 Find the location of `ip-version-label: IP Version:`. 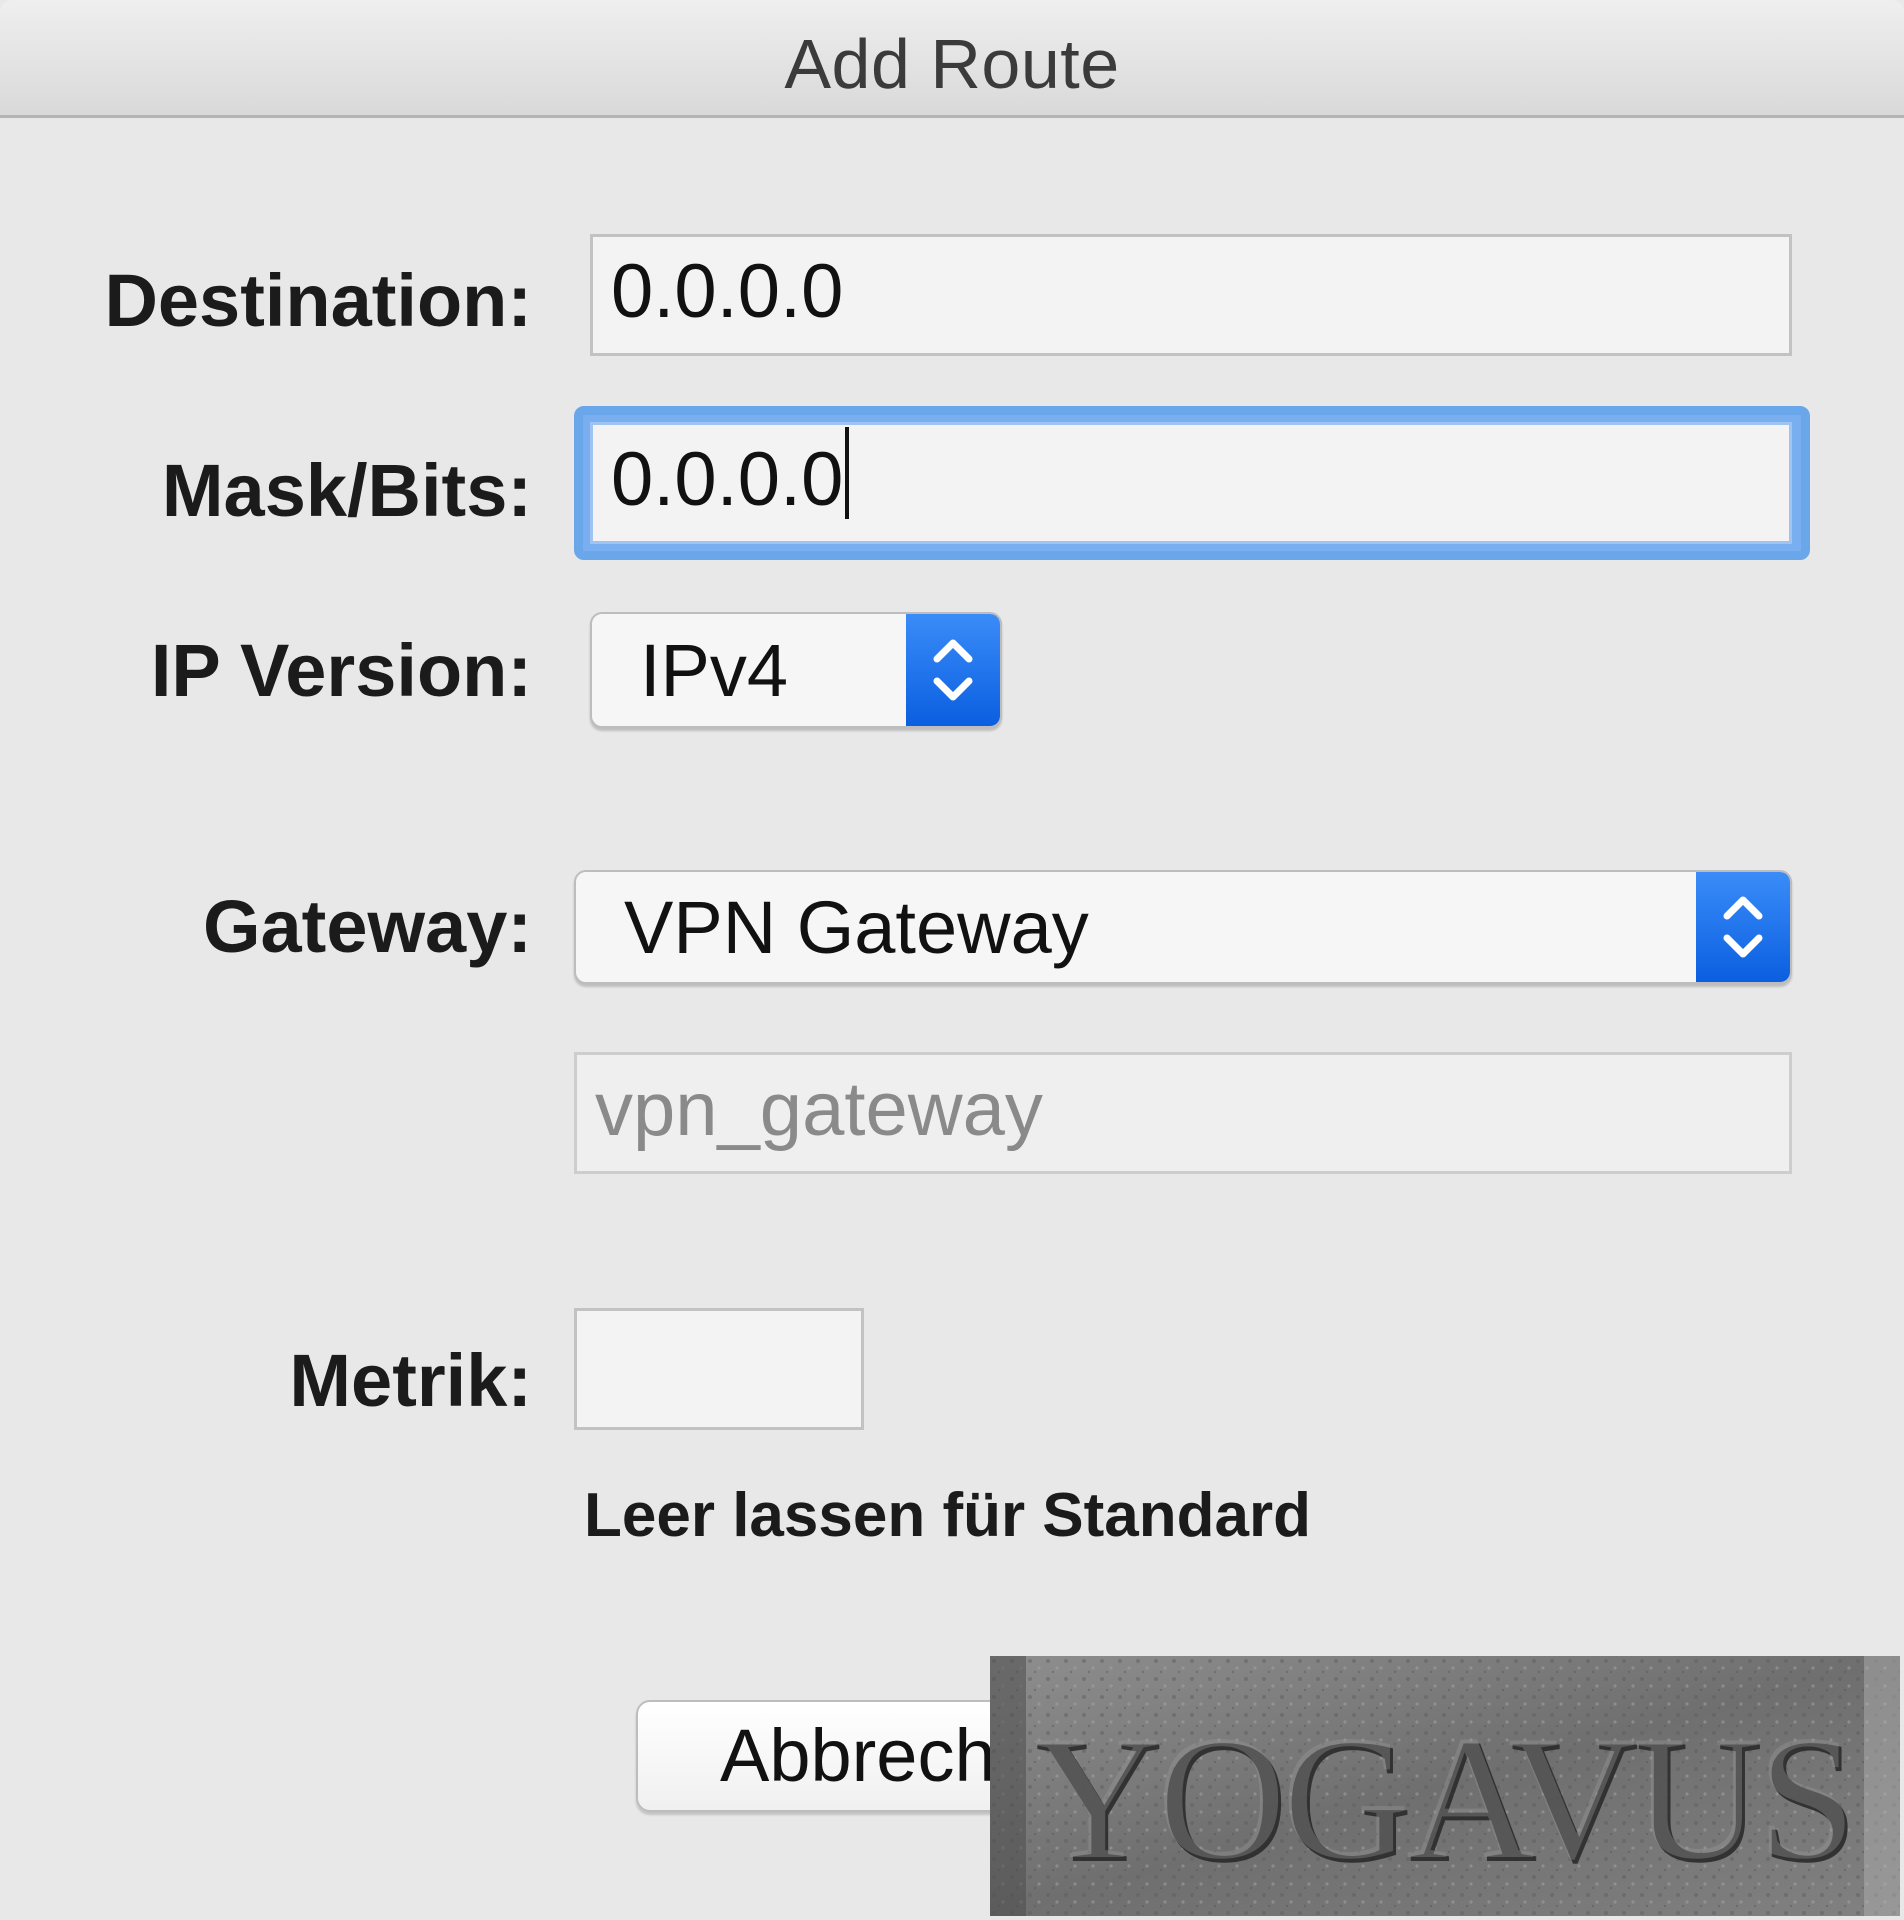

ip-version-label: IP Version: is located at coordinates (341, 670).